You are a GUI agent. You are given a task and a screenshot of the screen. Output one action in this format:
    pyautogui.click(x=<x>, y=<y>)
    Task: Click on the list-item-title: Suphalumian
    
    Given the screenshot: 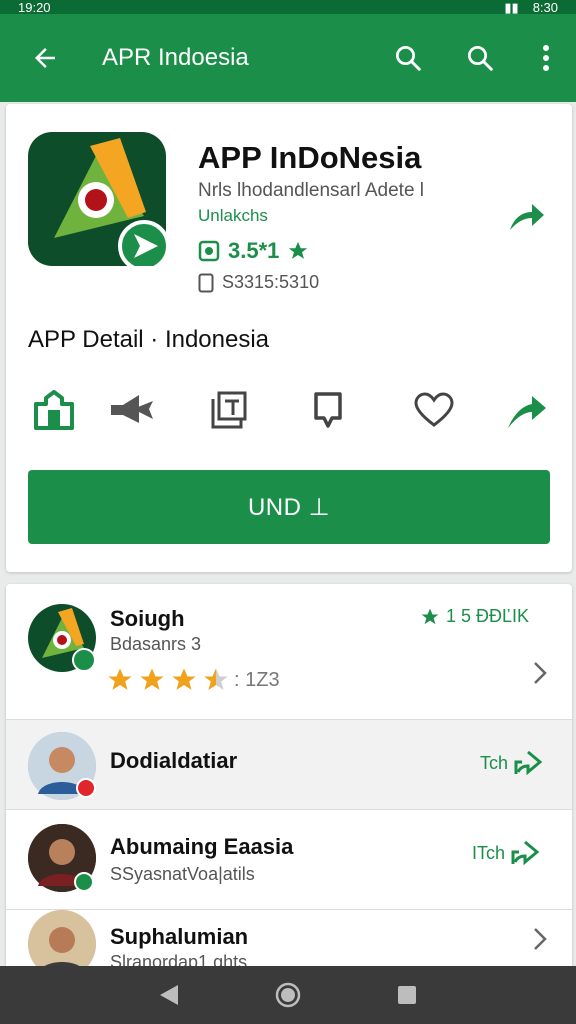 What is the action you would take?
    pyautogui.click(x=179, y=936)
    